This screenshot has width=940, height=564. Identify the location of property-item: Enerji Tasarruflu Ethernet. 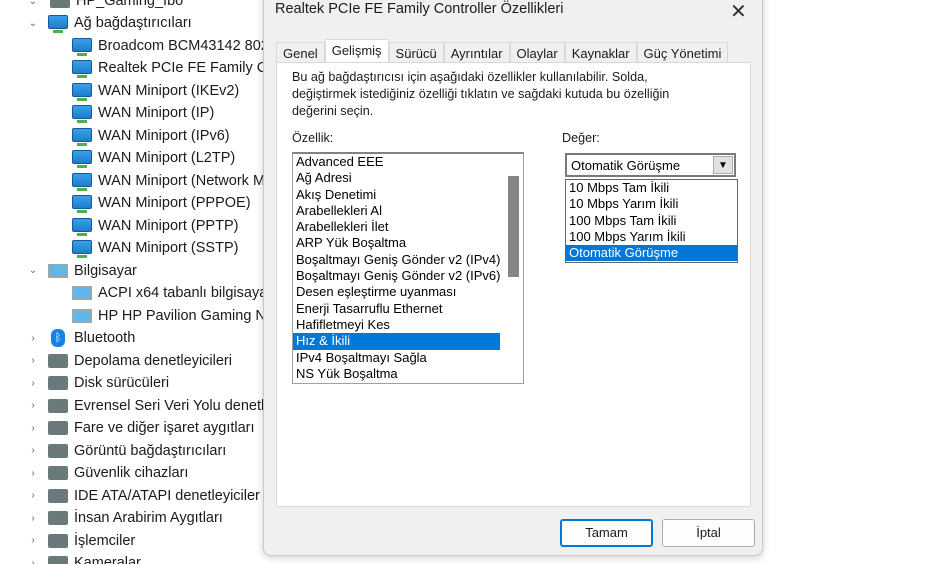
(396, 309).